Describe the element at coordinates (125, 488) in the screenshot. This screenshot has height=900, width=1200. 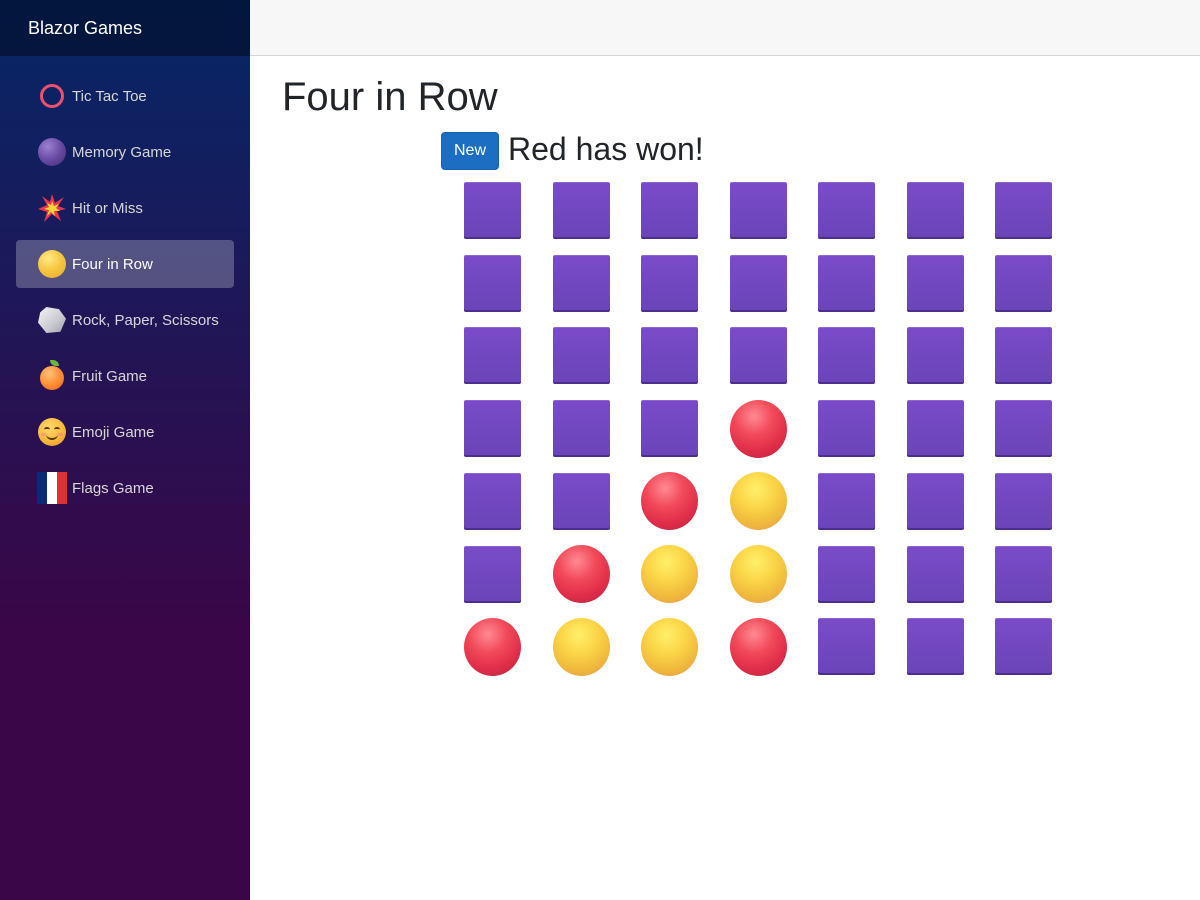
I see `nav-item-flags-game: Flags Game` at that location.